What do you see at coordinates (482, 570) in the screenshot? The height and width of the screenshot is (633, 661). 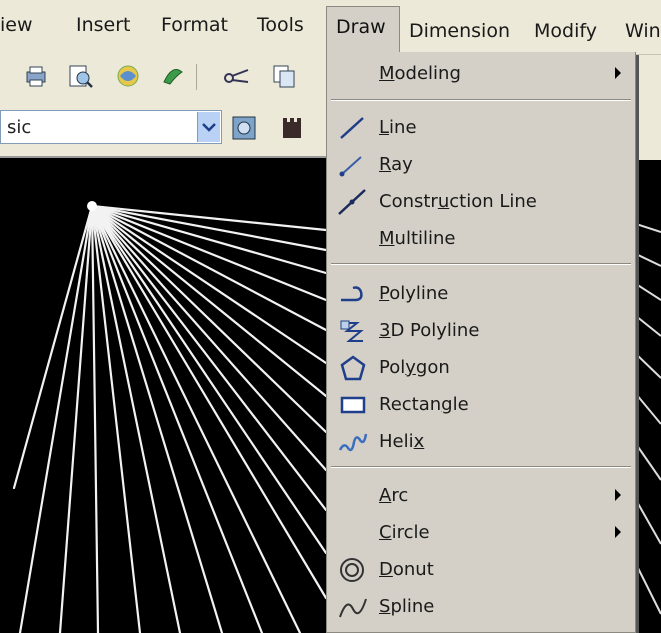 I see `menu-item-donut: Donut` at bounding box center [482, 570].